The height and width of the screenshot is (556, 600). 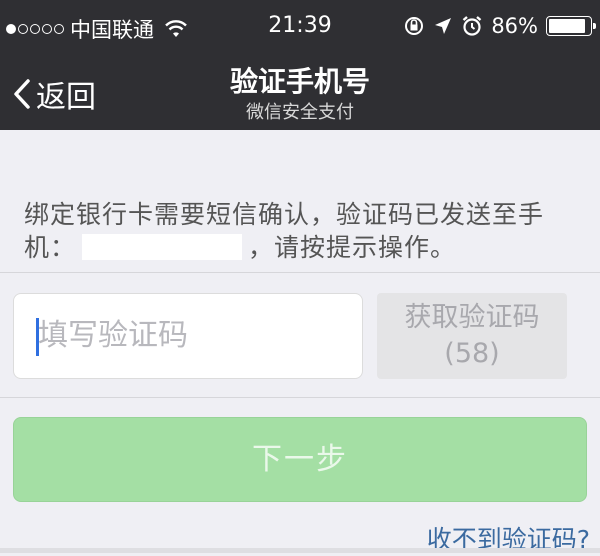 What do you see at coordinates (37, 337) in the screenshot?
I see `text-cursor` at bounding box center [37, 337].